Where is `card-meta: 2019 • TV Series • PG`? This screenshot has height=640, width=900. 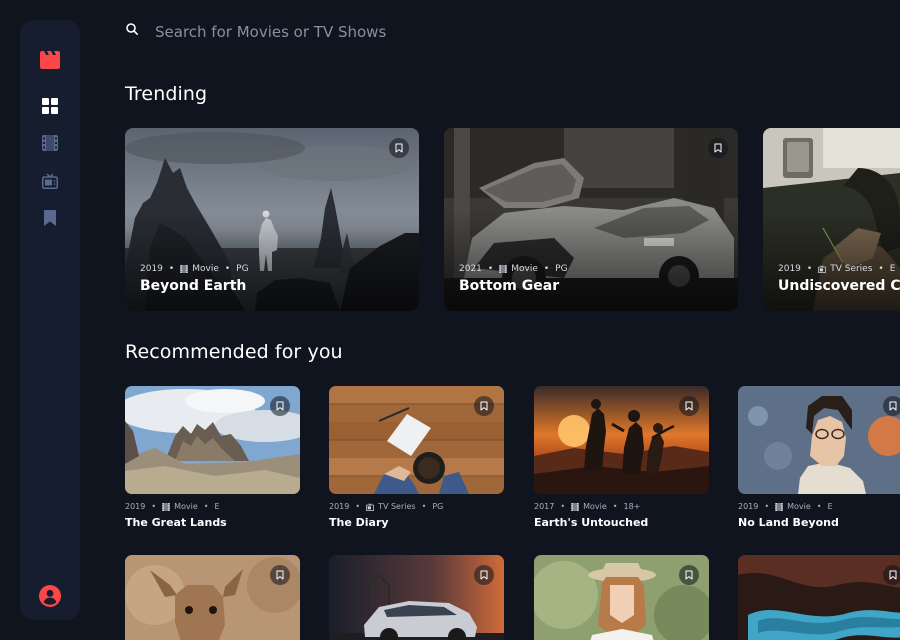
card-meta: 2019 • TV Series • PG is located at coordinates (416, 506).